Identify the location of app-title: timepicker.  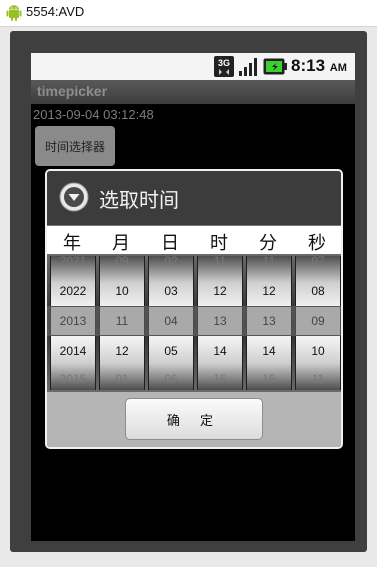
(72, 91).